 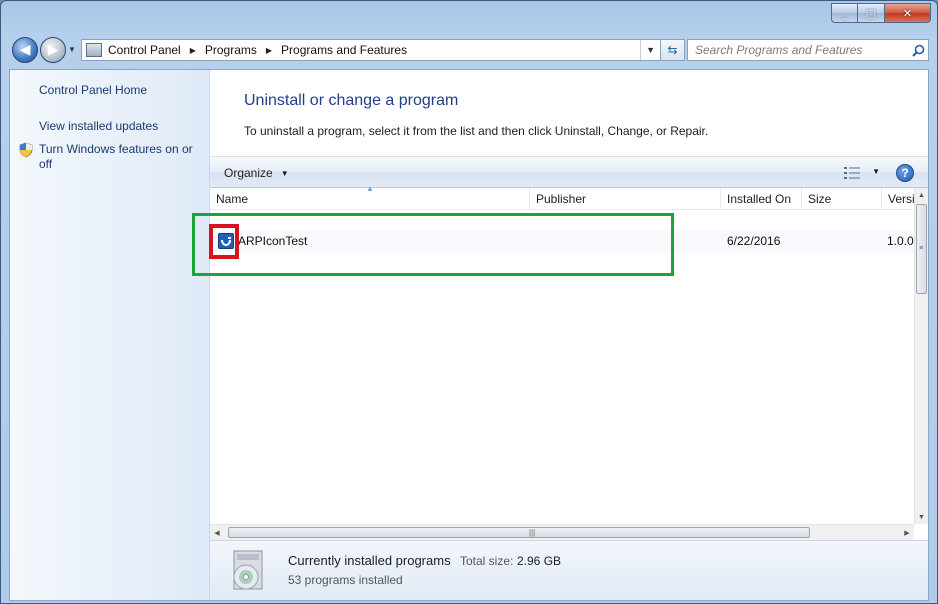 I want to click on breadcrumb-item-programs-and-features: Programs and Features, so click(x=344, y=50).